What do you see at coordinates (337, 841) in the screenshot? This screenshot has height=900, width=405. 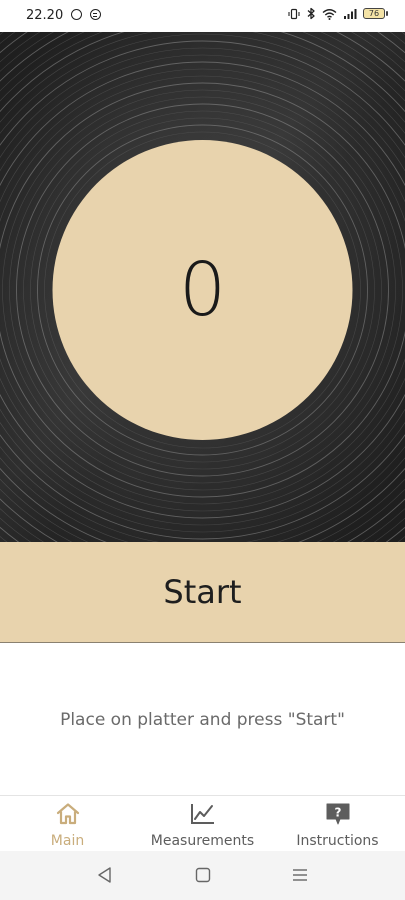 I see `nav-label-instructions: Instructions` at bounding box center [337, 841].